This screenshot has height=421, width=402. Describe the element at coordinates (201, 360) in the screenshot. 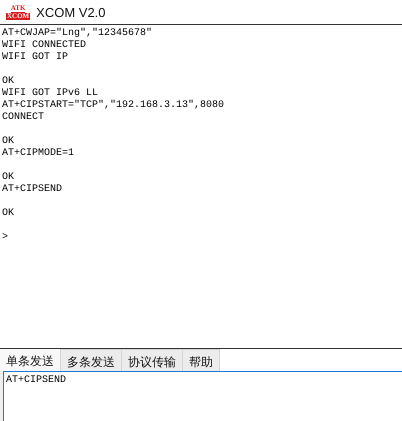

I see `tab: 帮助` at that location.